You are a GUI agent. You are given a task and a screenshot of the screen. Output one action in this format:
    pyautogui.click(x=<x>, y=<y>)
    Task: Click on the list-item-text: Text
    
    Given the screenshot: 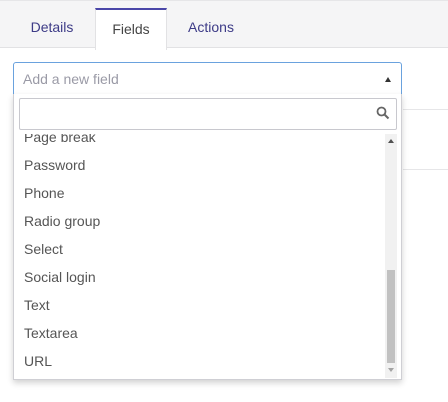 What is the action you would take?
    pyautogui.click(x=37, y=305)
    